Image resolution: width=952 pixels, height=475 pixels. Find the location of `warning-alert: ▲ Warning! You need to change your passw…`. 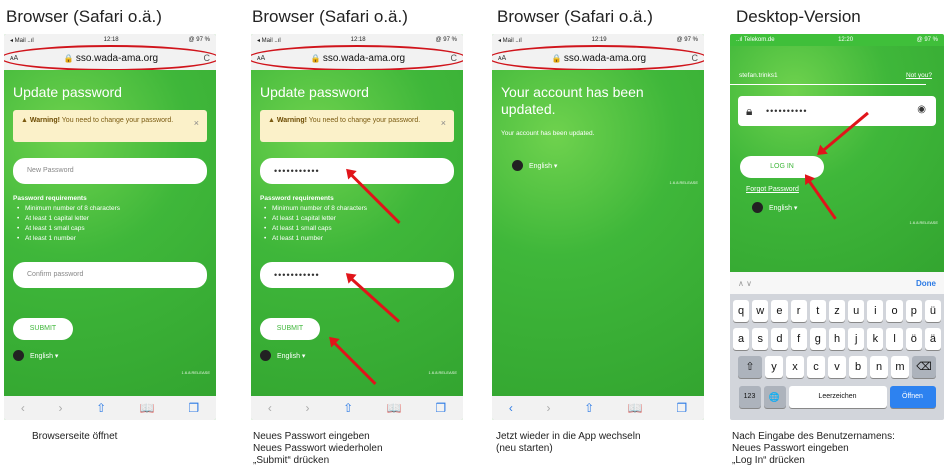

warning-alert: ▲ Warning! You need to change your passw… is located at coordinates (110, 126).